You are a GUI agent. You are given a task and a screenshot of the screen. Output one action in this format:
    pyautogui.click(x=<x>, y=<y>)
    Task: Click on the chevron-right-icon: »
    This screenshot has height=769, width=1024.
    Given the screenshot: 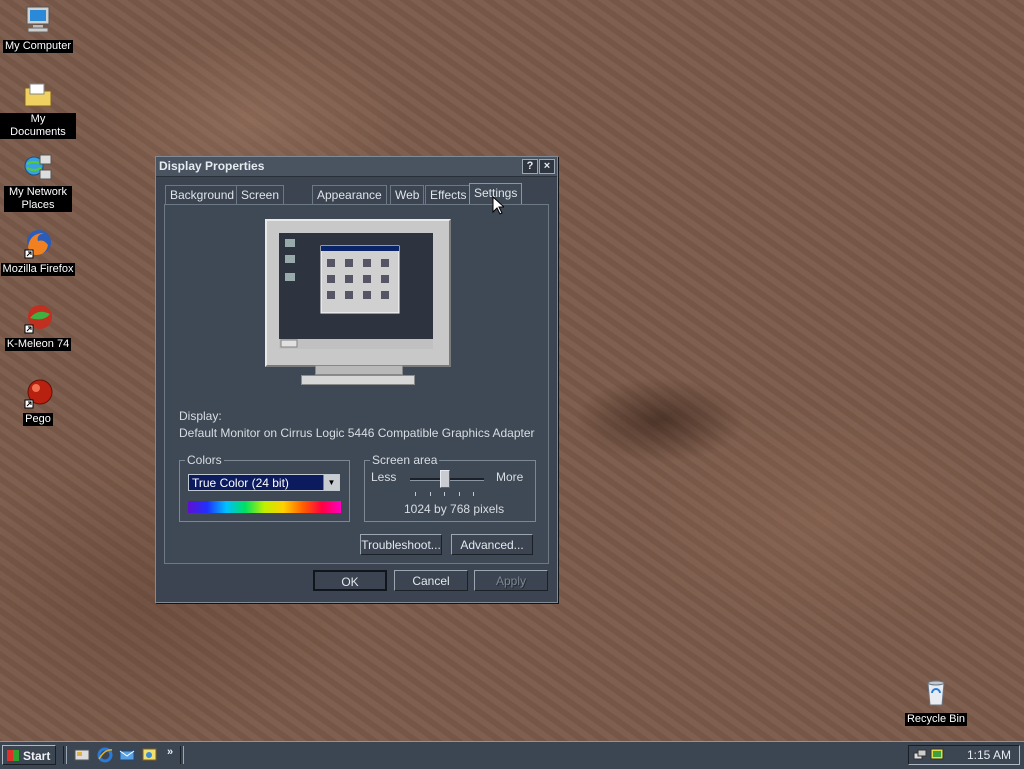 What is the action you would take?
    pyautogui.click(x=170, y=752)
    